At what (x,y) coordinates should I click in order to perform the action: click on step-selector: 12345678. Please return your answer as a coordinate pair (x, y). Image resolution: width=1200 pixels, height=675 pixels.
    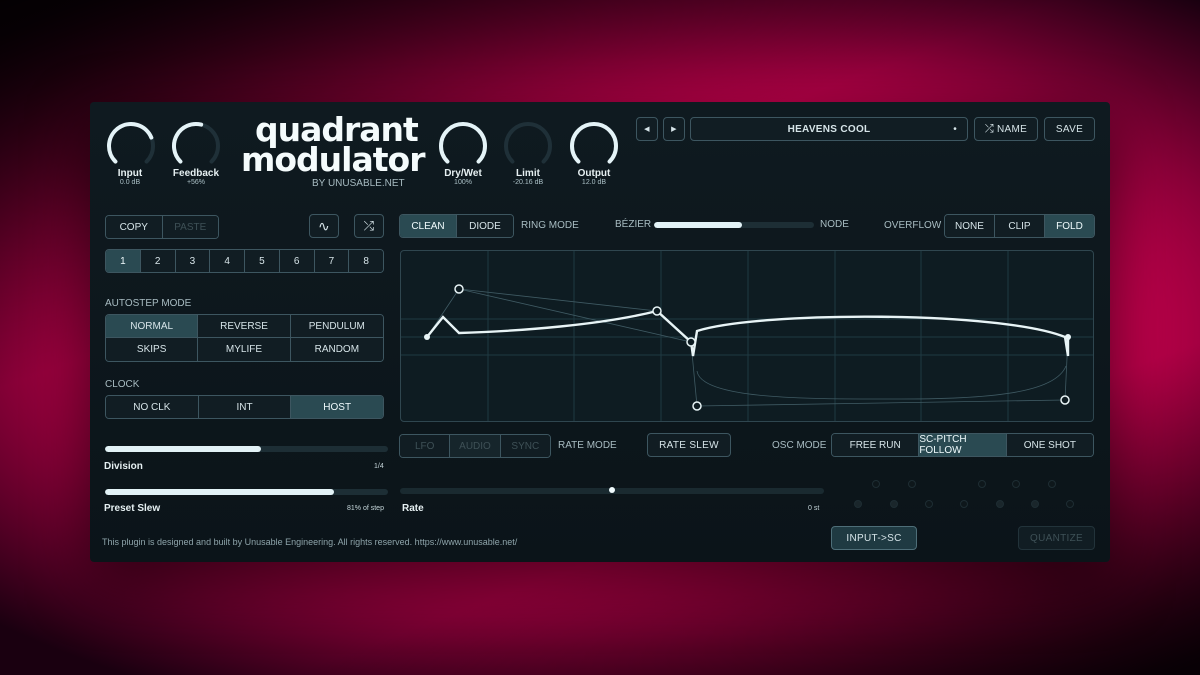
    Looking at the image, I should click on (244, 261).